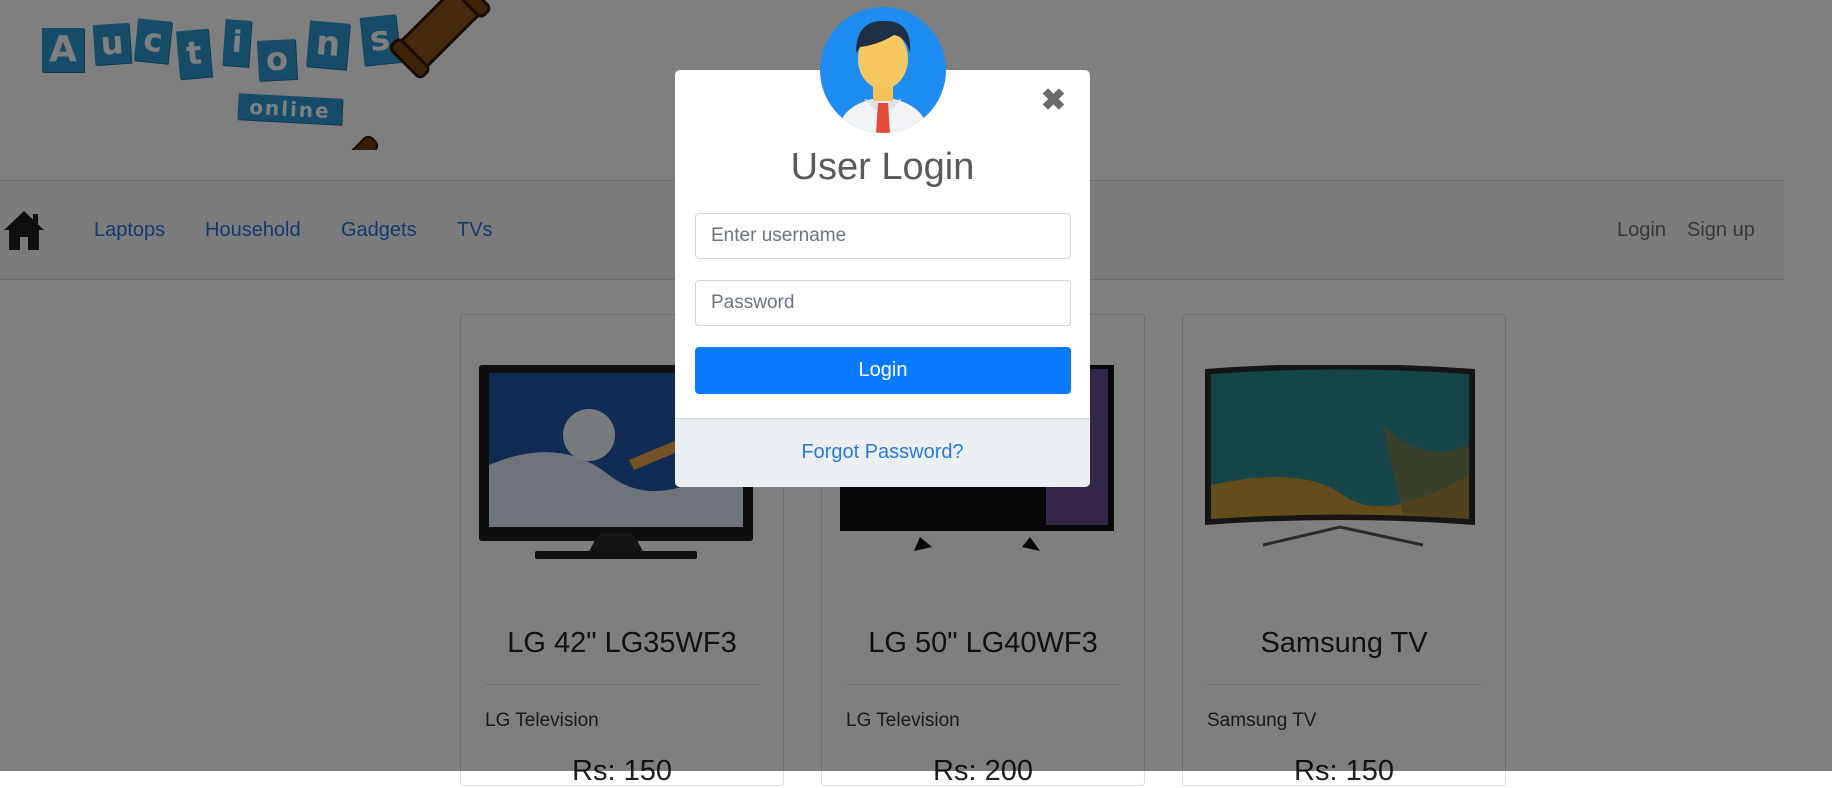 Image resolution: width=1832 pixels, height=788 pixels. What do you see at coordinates (882, 167) in the screenshot?
I see `modal-title: User Login` at bounding box center [882, 167].